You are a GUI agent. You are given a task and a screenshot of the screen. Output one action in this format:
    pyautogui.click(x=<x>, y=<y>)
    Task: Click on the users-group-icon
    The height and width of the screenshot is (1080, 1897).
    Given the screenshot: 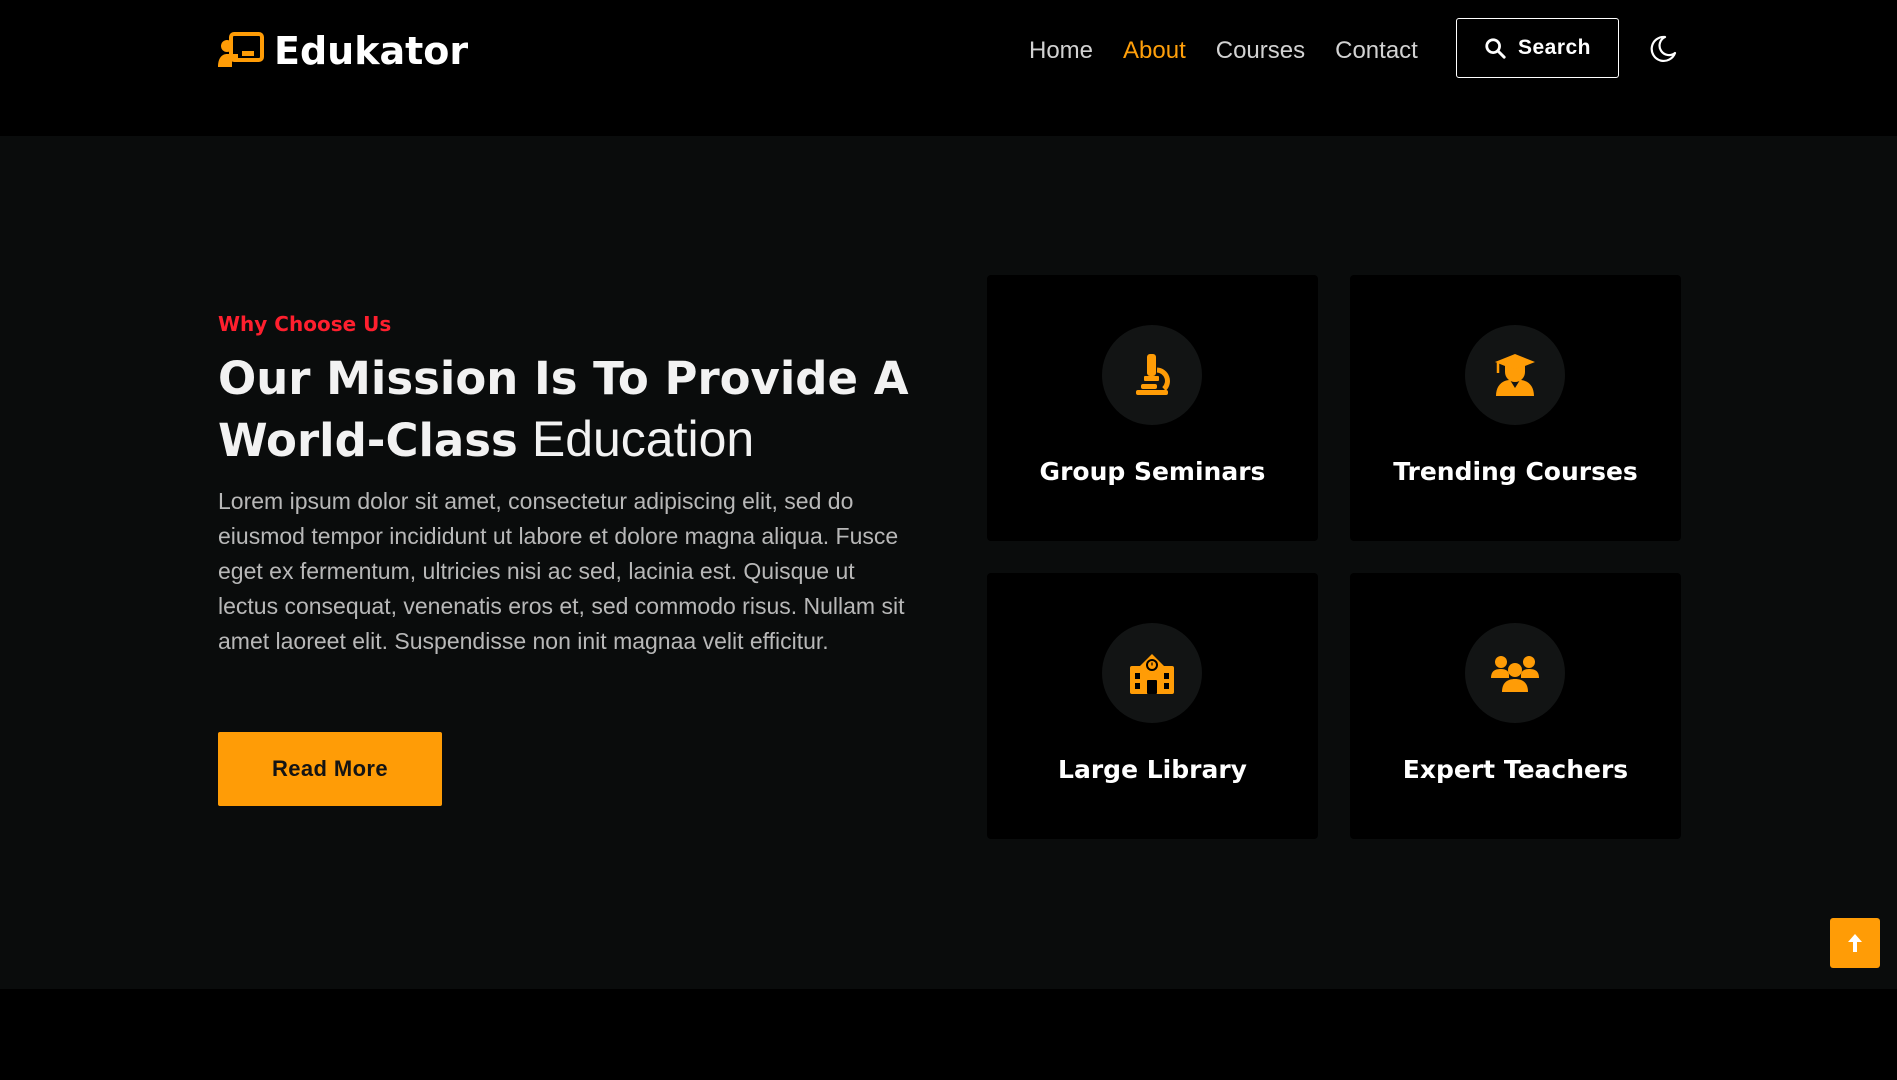 What is the action you would take?
    pyautogui.click(x=1515, y=674)
    